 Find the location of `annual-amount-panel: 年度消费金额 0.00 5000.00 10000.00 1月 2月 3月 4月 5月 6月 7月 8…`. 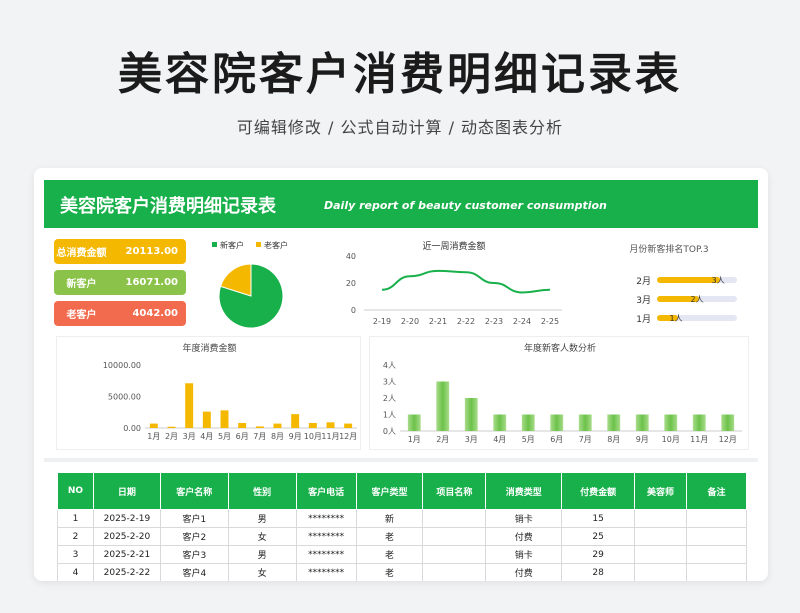

annual-amount-panel: 年度消费金额 0.00 5000.00 10000.00 1月 2月 3月 4月 5月 6月 7月 8… is located at coordinates (208, 393).